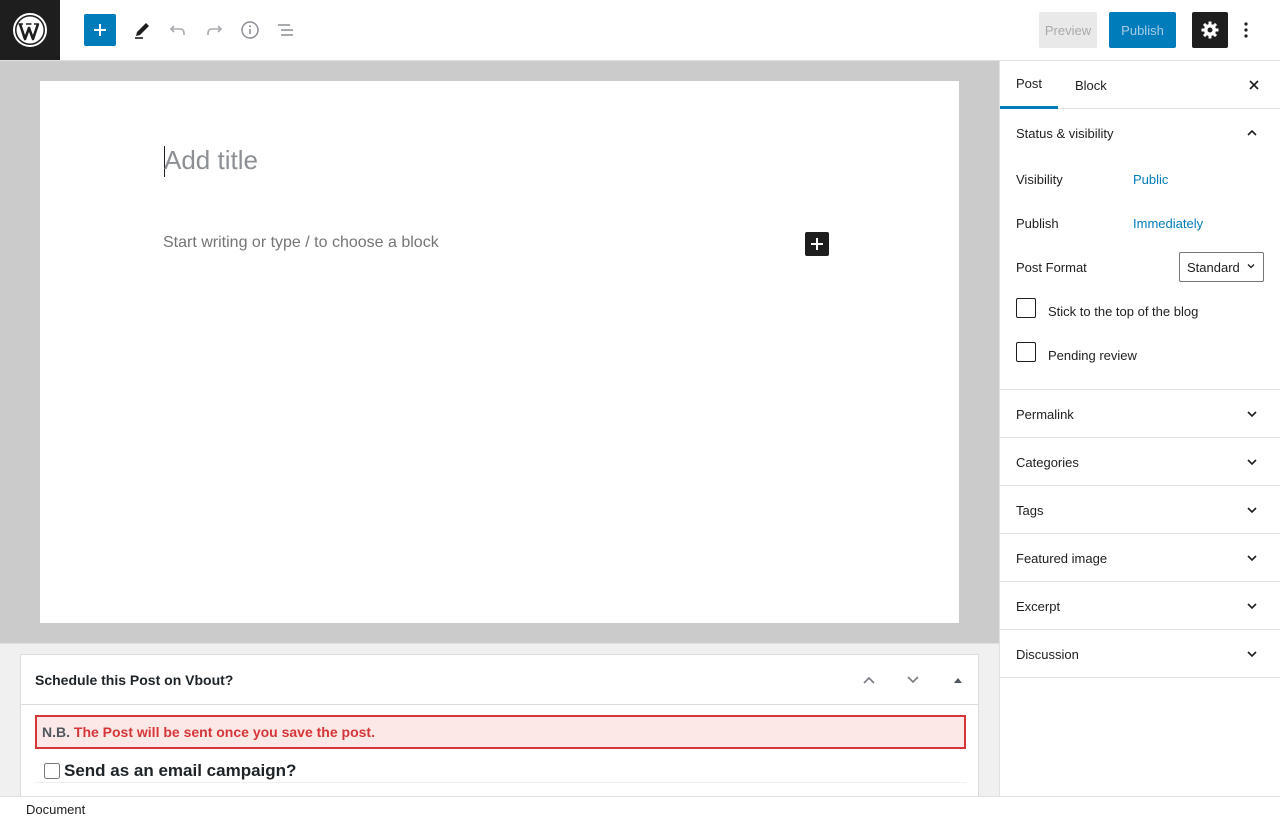 The image size is (1280, 821). Describe the element at coordinates (1062, 558) in the screenshot. I see `panel-title: Featured image` at that location.